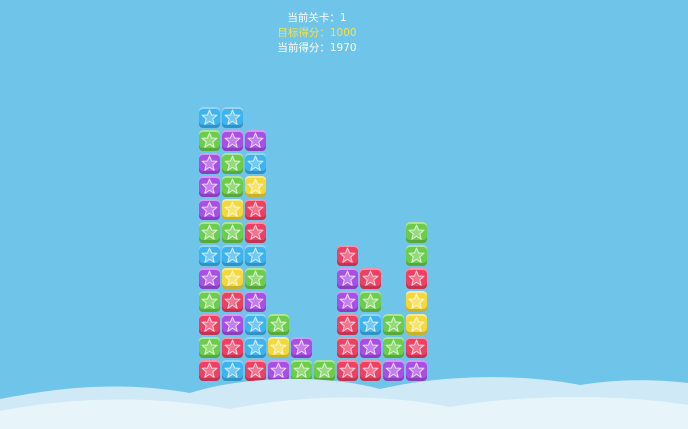  I want to click on cloud-ground, so click(344, 403).